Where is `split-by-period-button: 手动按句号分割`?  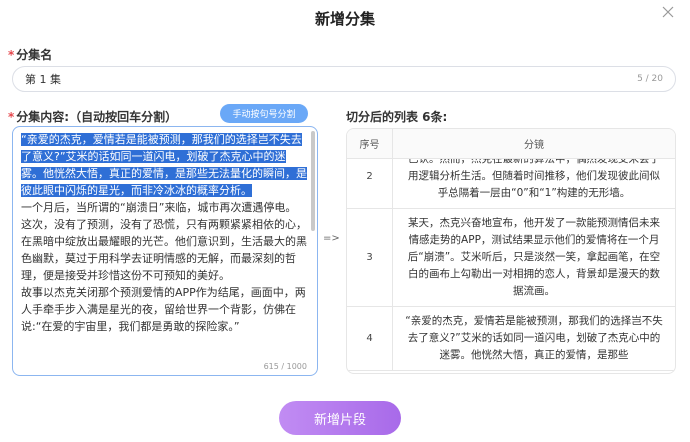 split-by-period-button: 手动按句号分割 is located at coordinates (264, 113).